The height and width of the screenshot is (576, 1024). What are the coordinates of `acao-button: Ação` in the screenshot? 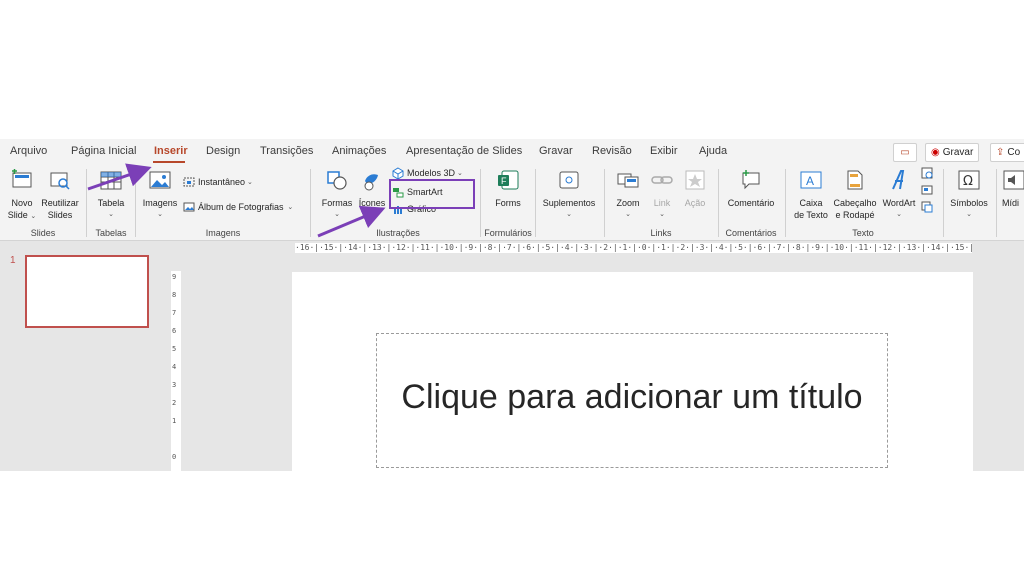 It's located at (695, 189).